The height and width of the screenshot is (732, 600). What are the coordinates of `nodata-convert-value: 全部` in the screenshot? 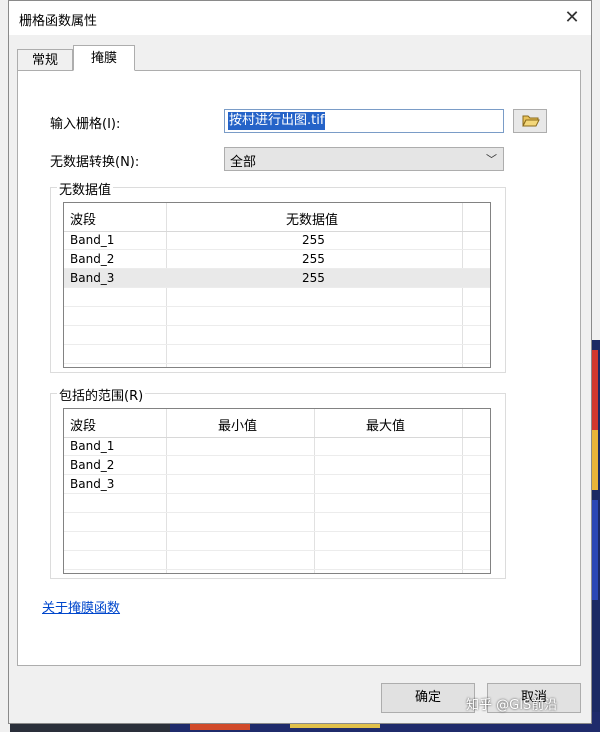 It's located at (243, 162).